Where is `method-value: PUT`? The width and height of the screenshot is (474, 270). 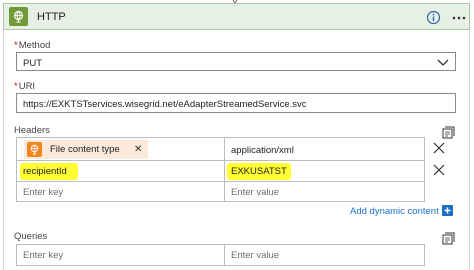
method-value: PUT is located at coordinates (32, 63).